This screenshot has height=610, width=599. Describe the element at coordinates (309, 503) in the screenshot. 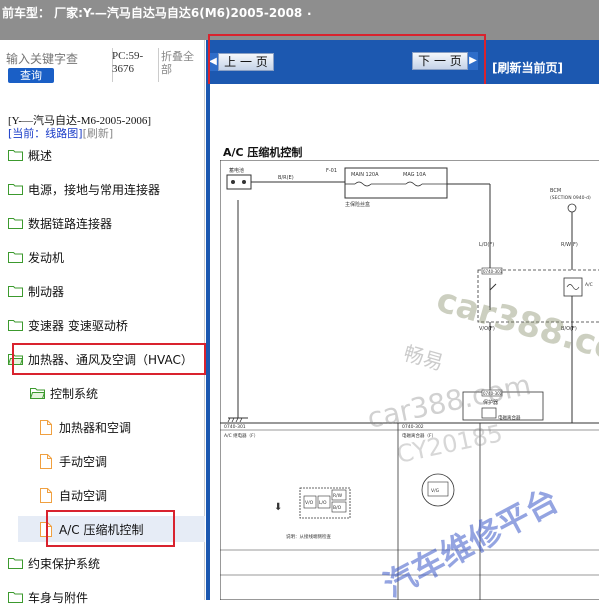

I see `svg-text: V/O` at that location.